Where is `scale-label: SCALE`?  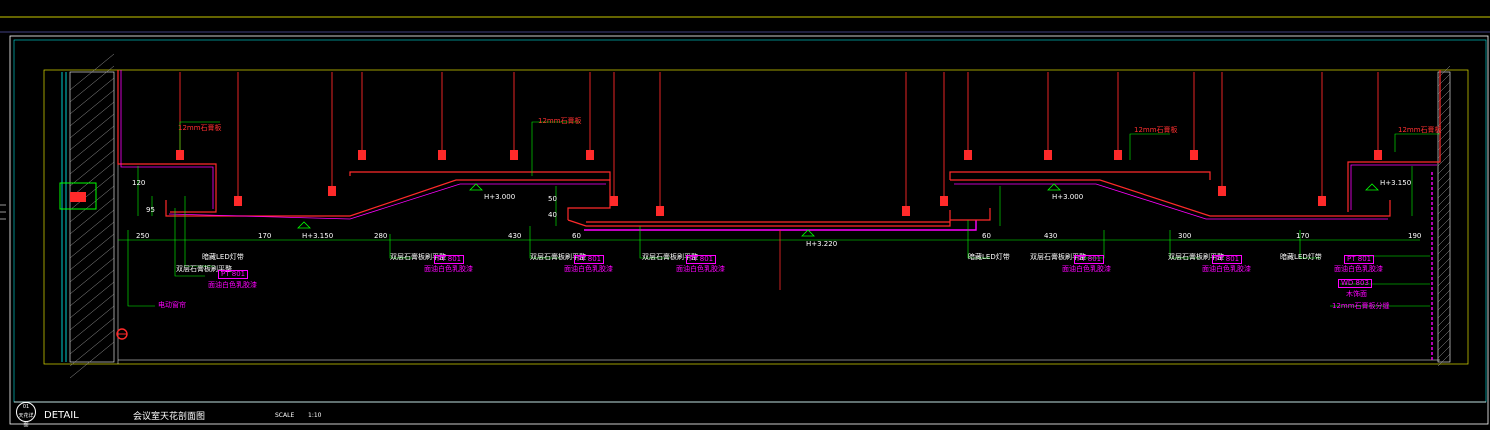
scale-label: SCALE is located at coordinates (285, 415).